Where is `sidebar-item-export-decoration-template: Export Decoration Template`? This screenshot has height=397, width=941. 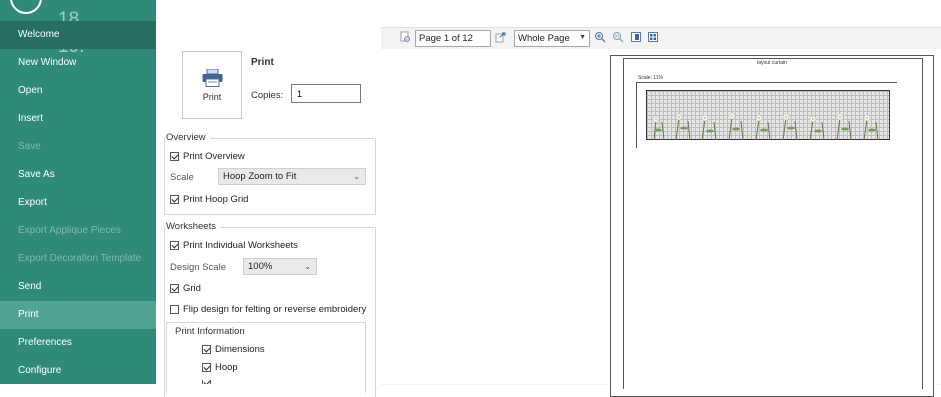
sidebar-item-export-decoration-template: Export Decoration Template is located at coordinates (80, 258).